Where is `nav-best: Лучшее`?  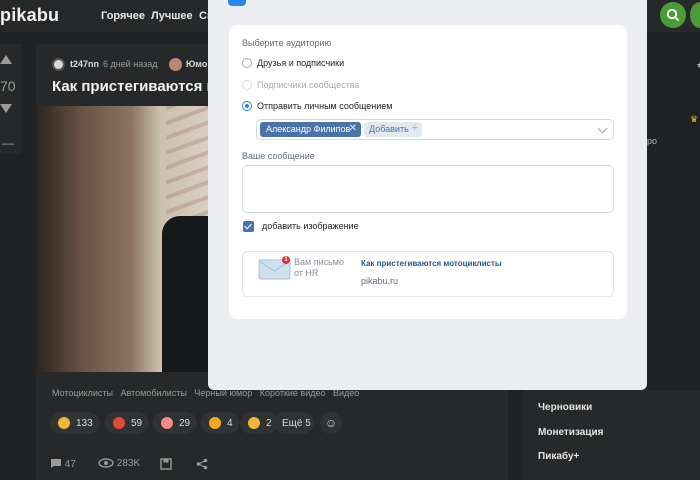 nav-best: Лучшее is located at coordinates (172, 16).